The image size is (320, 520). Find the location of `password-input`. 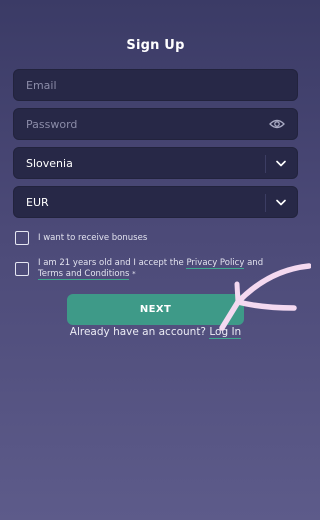

password-input is located at coordinates (155, 124).